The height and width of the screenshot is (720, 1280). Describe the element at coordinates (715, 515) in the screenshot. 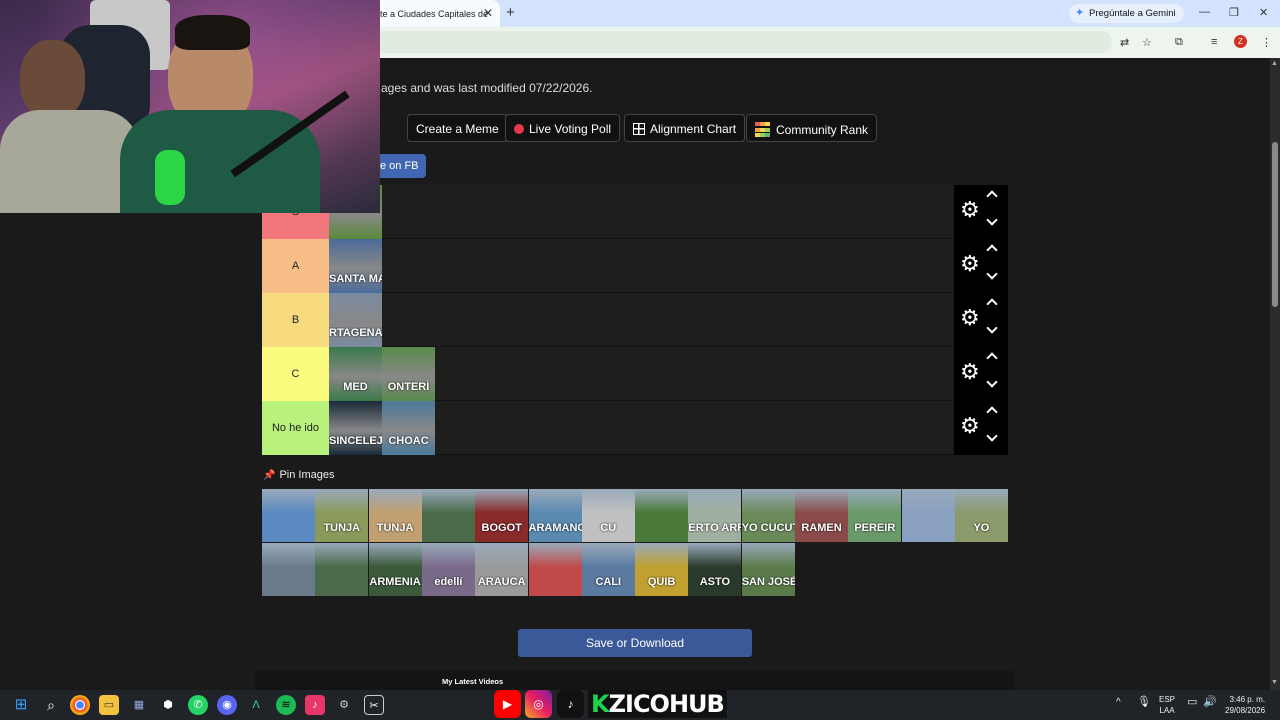

I see `pool-image: ERTO ARRE` at that location.